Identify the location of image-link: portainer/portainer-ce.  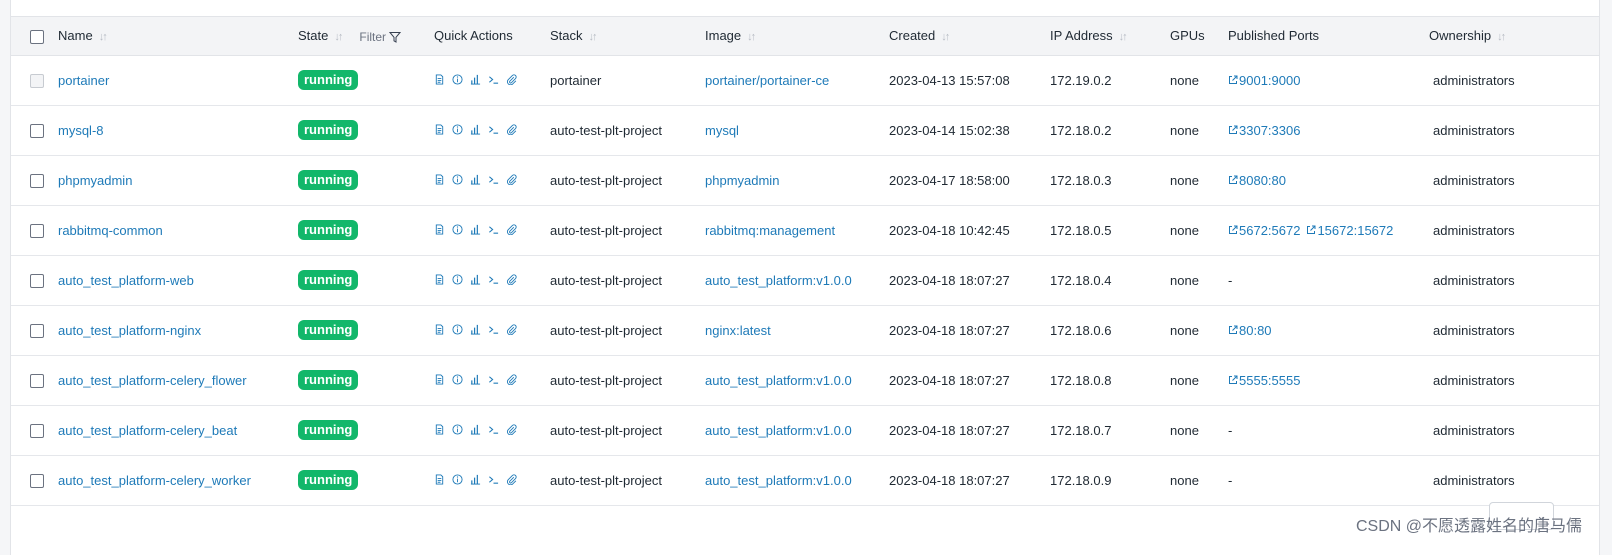
(767, 80).